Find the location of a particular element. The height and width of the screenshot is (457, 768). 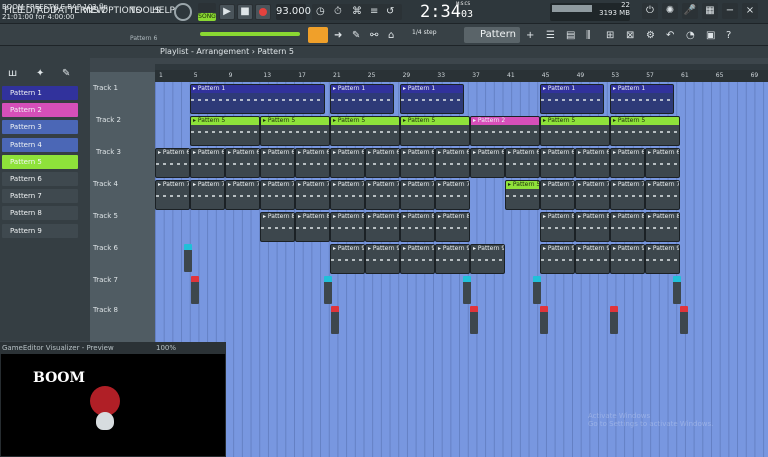

pattern-item: Pattern 2 is located at coordinates (40, 110).